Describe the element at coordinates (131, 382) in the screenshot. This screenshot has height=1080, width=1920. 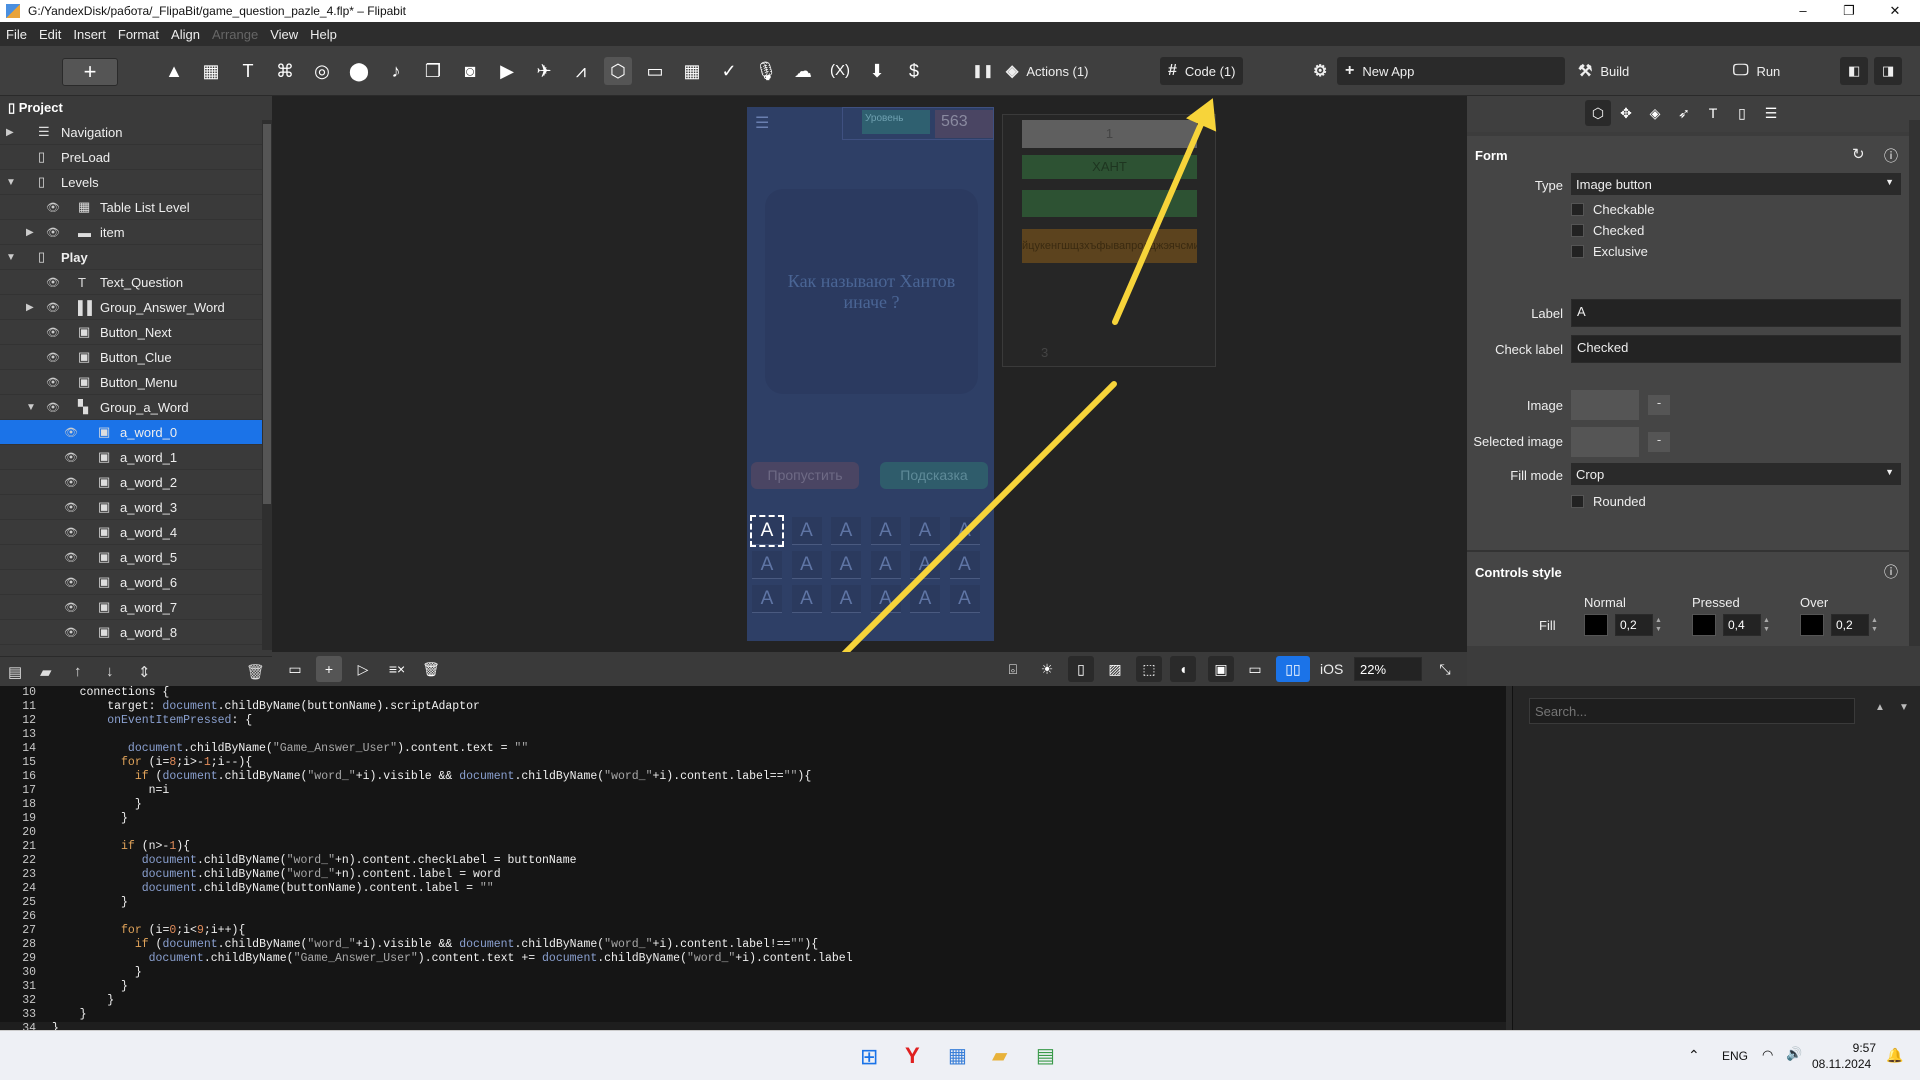
I see `tree-item: 👁 ▣ Button_Menu` at that location.